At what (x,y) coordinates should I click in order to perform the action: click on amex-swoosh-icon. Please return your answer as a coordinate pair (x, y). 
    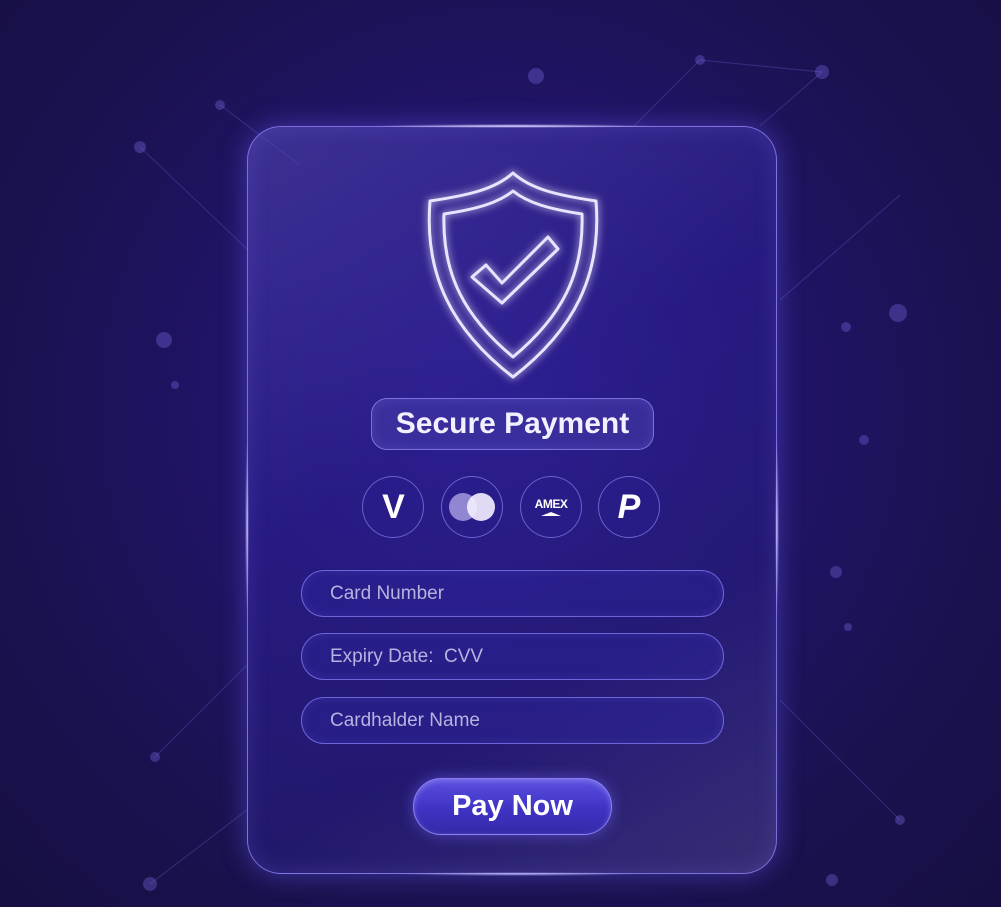
    Looking at the image, I should click on (550, 514).